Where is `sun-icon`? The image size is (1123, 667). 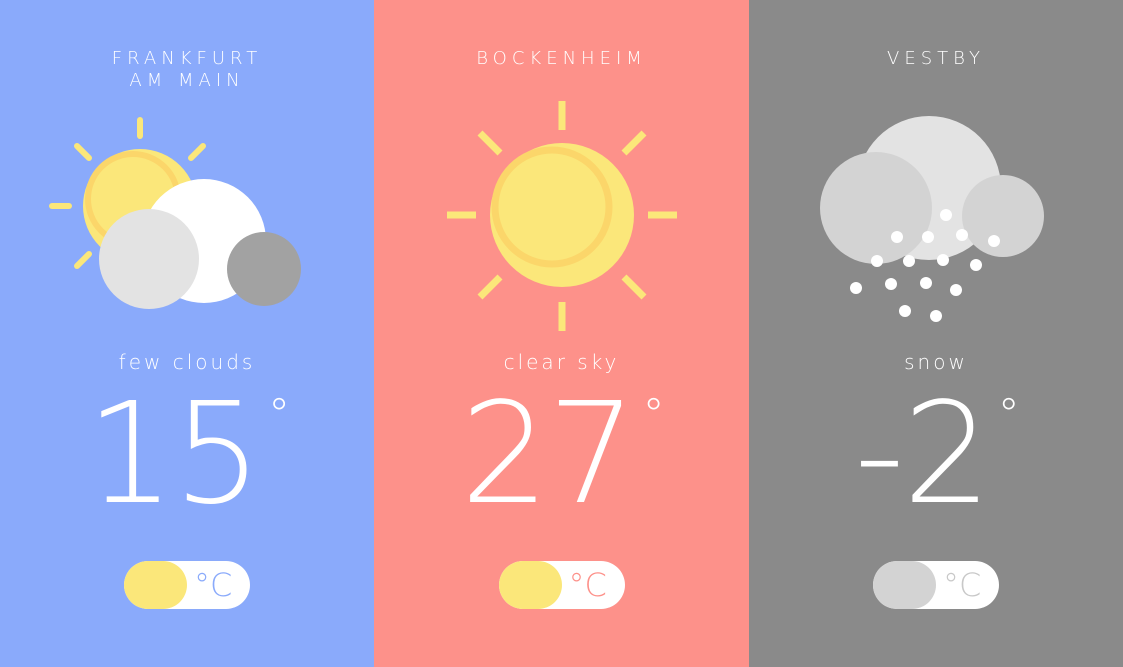
sun-icon is located at coordinates (561, 216).